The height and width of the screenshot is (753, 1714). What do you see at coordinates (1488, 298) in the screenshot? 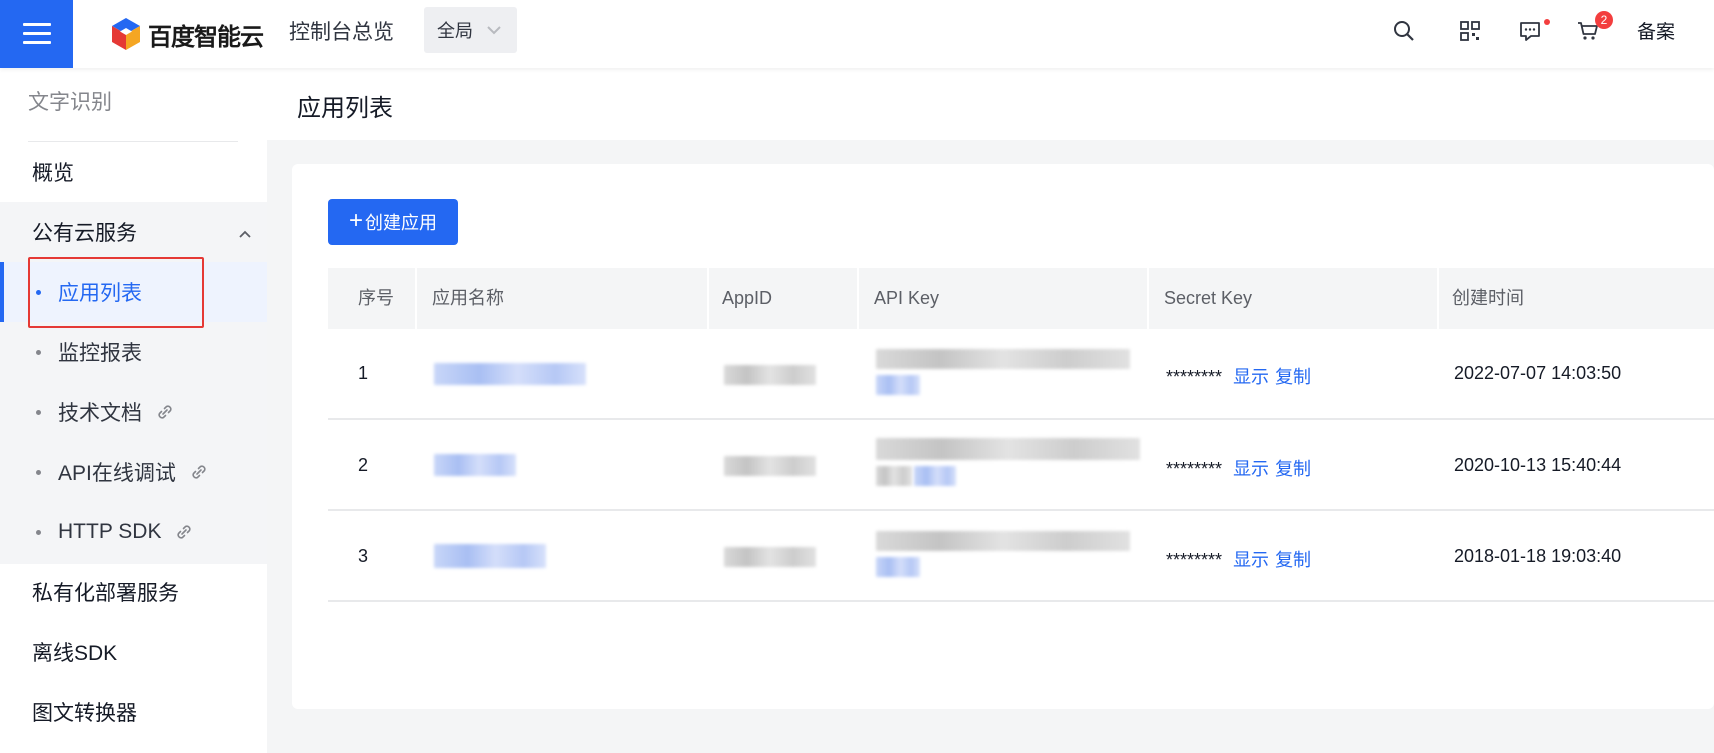
I see `column-header-created-time: 创建时间` at bounding box center [1488, 298].